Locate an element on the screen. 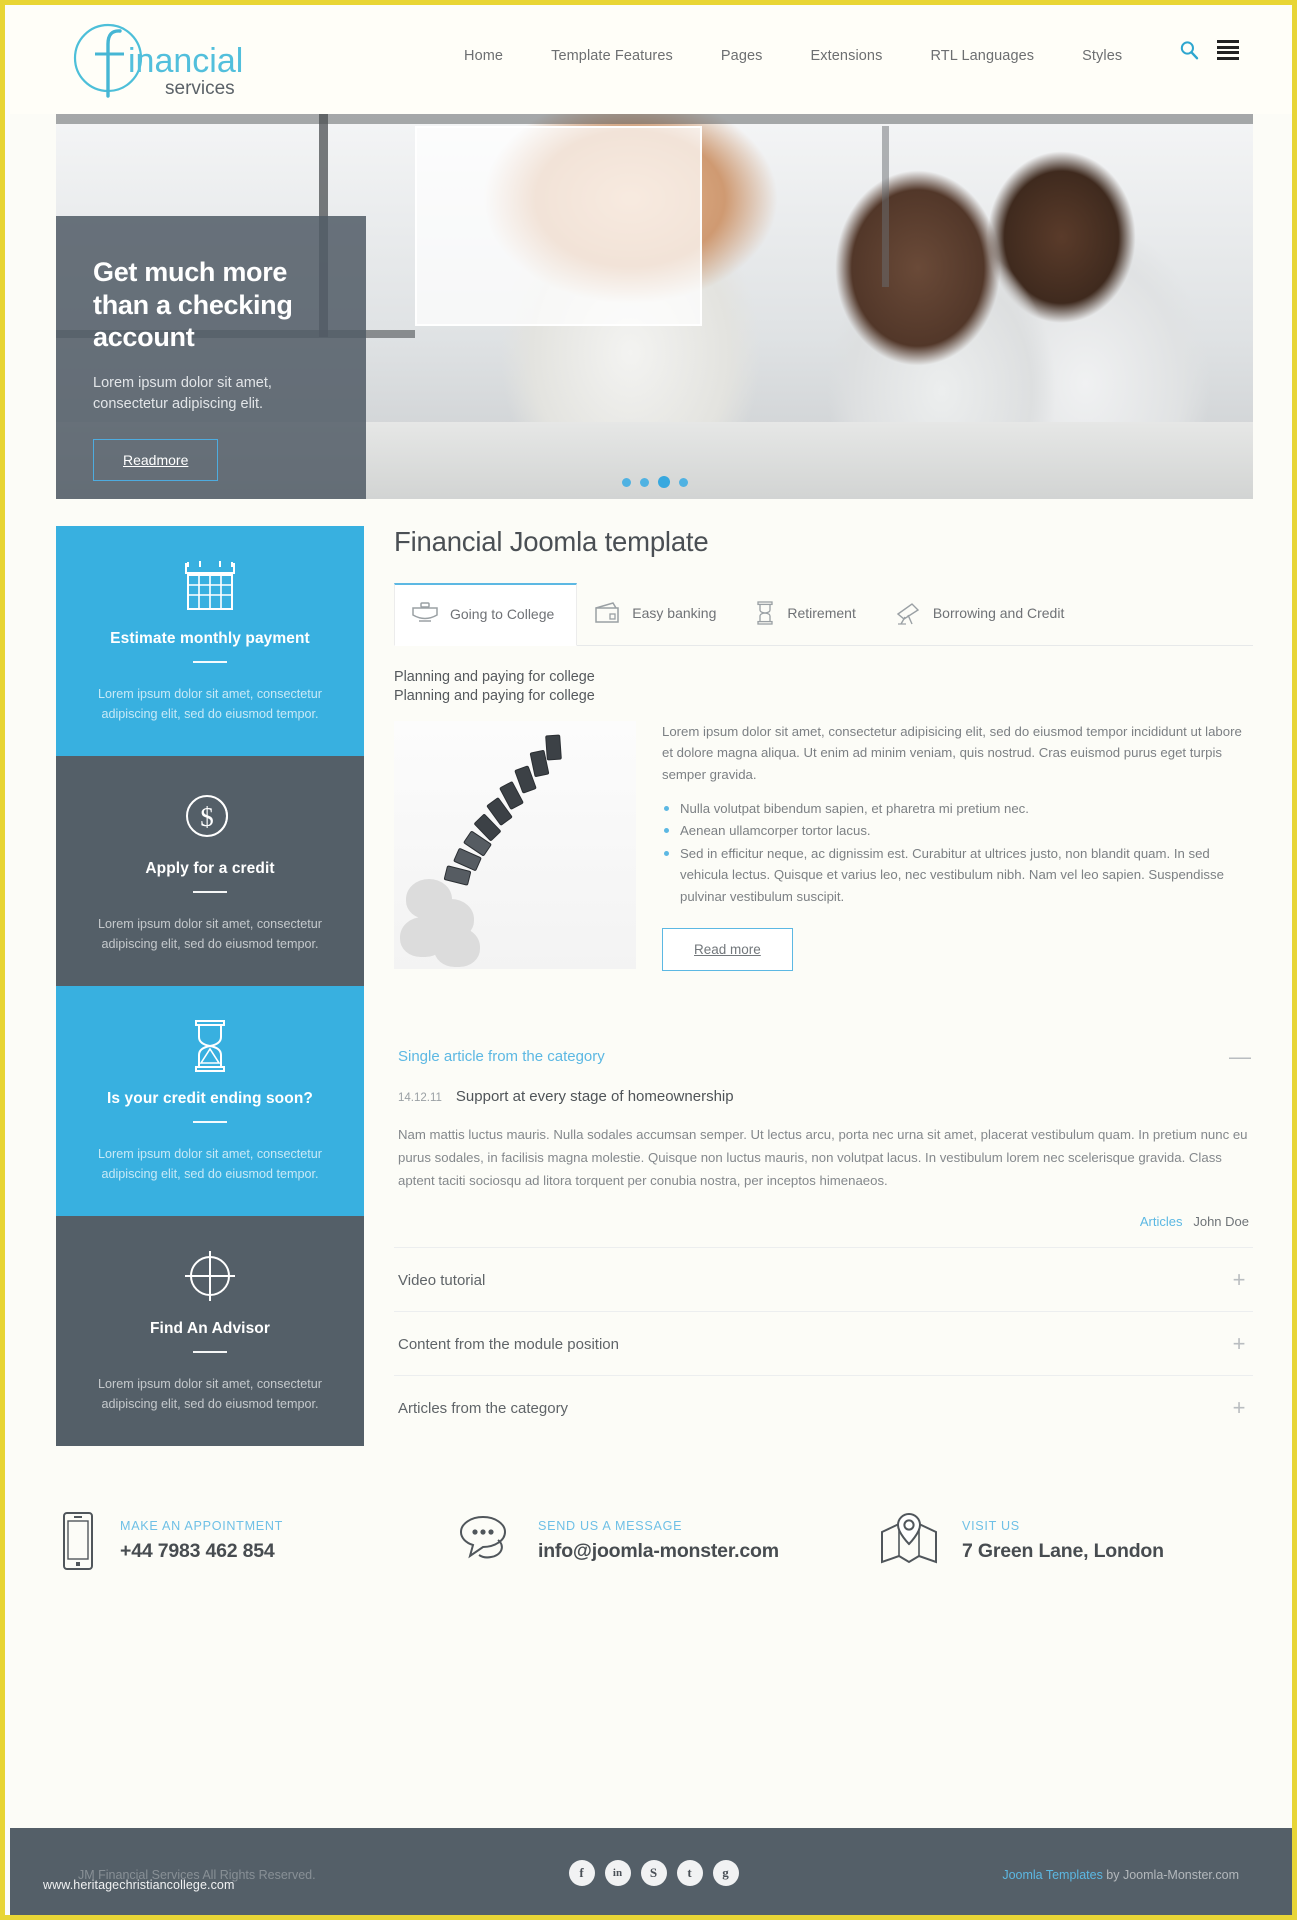 The image size is (1297, 1920). tab-going-to-college: Going to College is located at coordinates (486, 614).